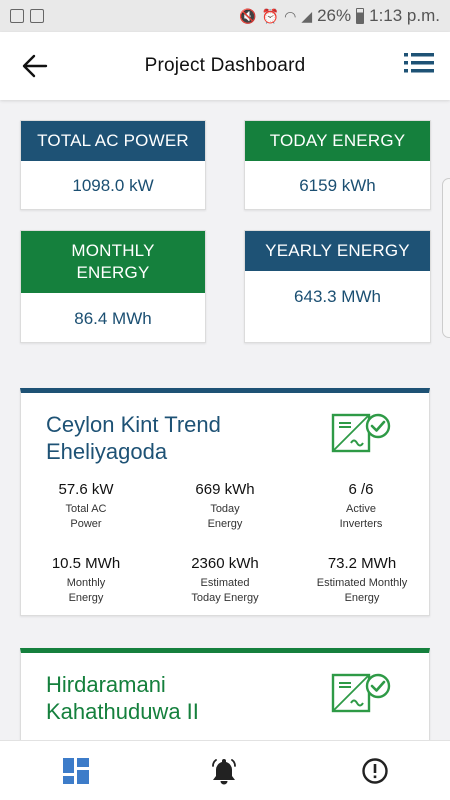 The height and width of the screenshot is (800, 450). Describe the element at coordinates (362, 563) in the screenshot. I see `metric-value: 73.2 MWh` at that location.